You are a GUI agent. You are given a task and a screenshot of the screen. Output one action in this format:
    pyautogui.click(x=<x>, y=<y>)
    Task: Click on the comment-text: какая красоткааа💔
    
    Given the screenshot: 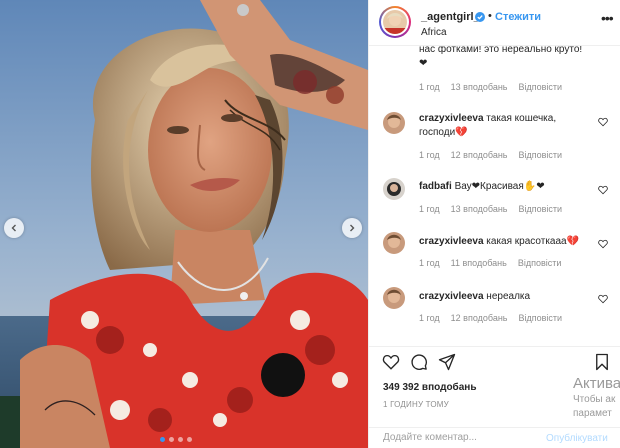 What is the action you would take?
    pyautogui.click(x=533, y=241)
    